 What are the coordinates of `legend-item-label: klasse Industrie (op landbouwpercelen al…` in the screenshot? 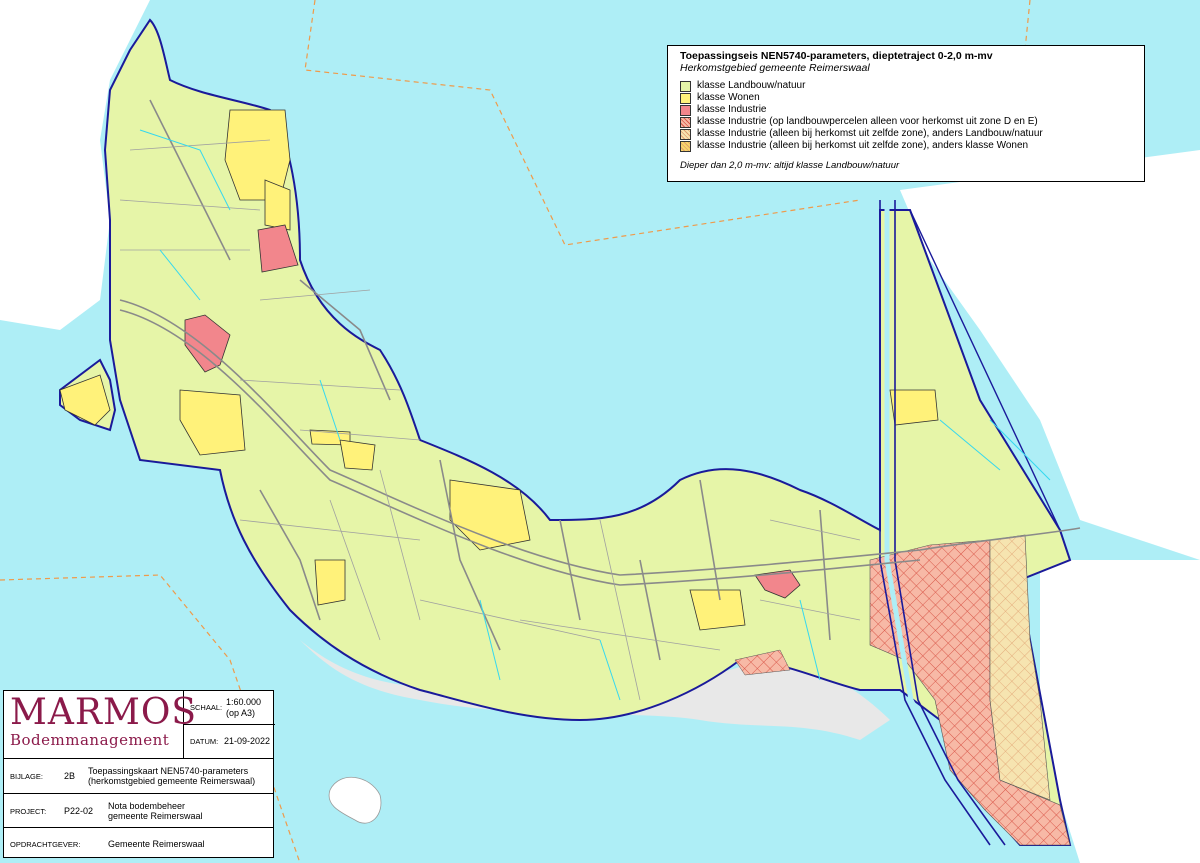 It's located at (867, 121).